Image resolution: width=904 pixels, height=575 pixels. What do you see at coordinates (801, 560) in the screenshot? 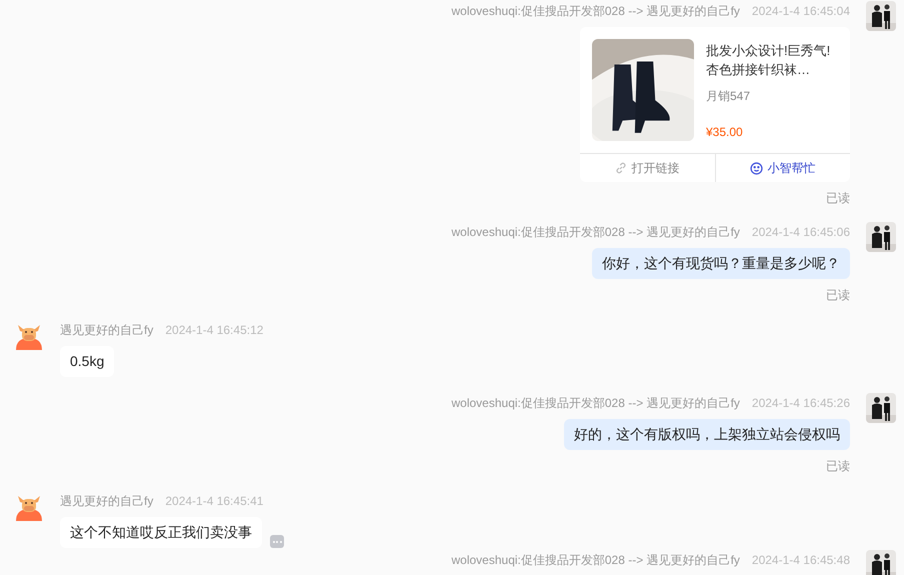
I see `timestamp: 2024-1-4 16:45:48` at bounding box center [801, 560].